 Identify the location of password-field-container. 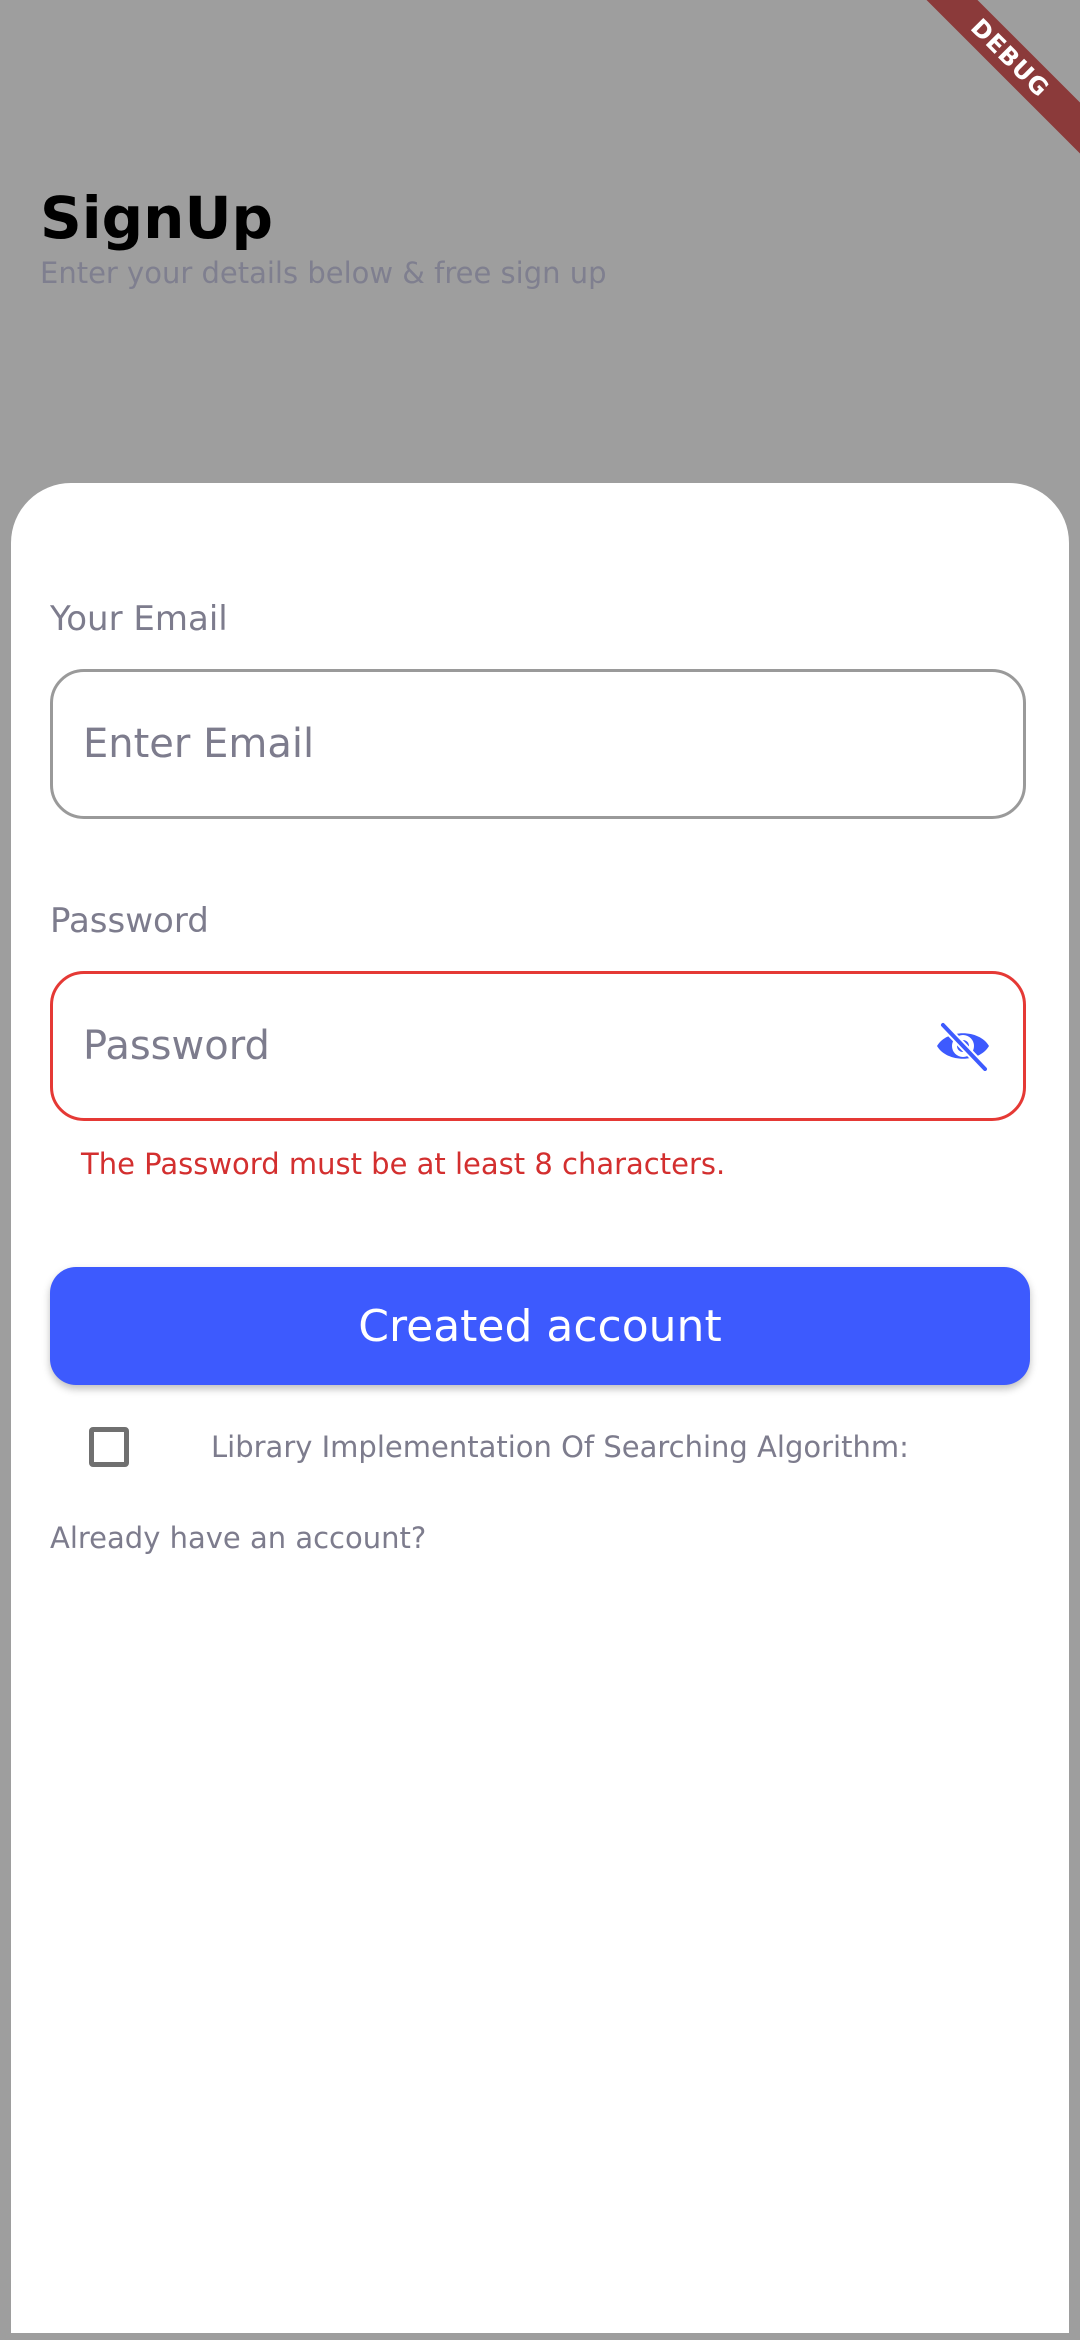
(538, 1046).